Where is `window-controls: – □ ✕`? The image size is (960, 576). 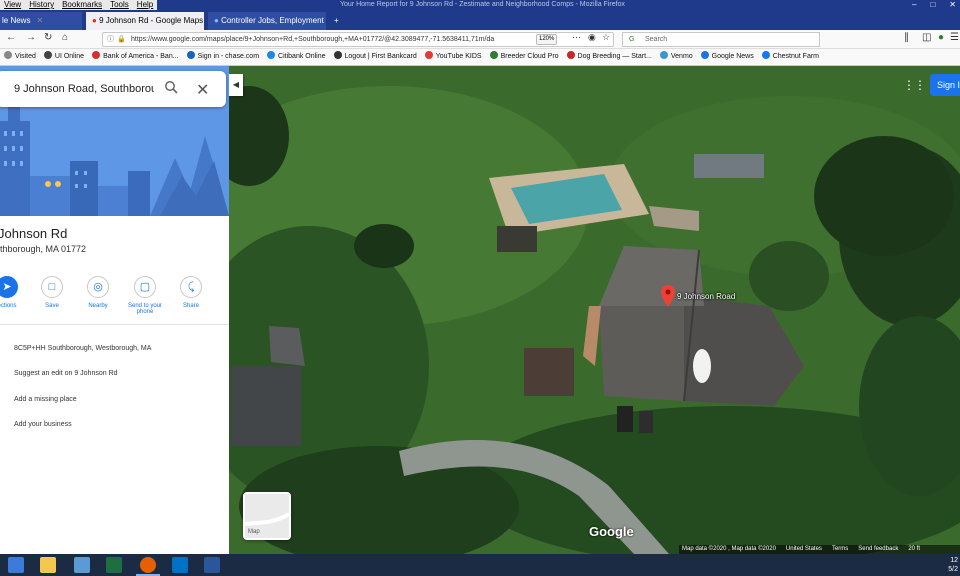
window-controls: – □ ✕ is located at coordinates (934, 5).